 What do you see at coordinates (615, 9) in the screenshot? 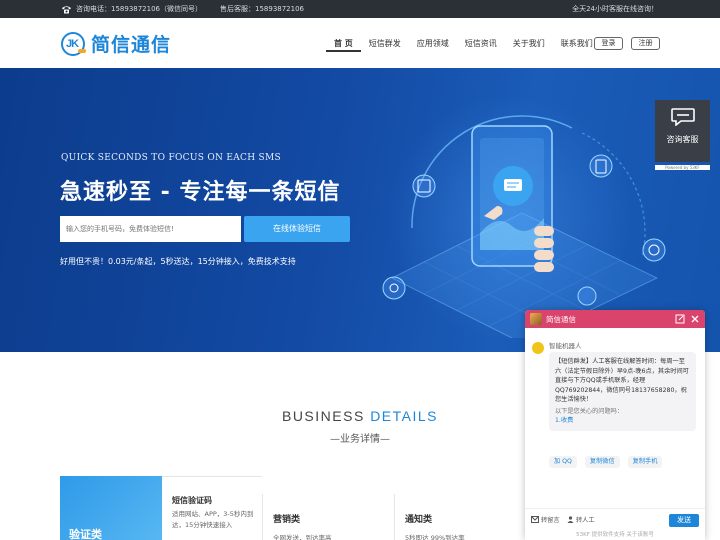
I see `service-hours: 全天24小时客服在线咨询！` at bounding box center [615, 9].